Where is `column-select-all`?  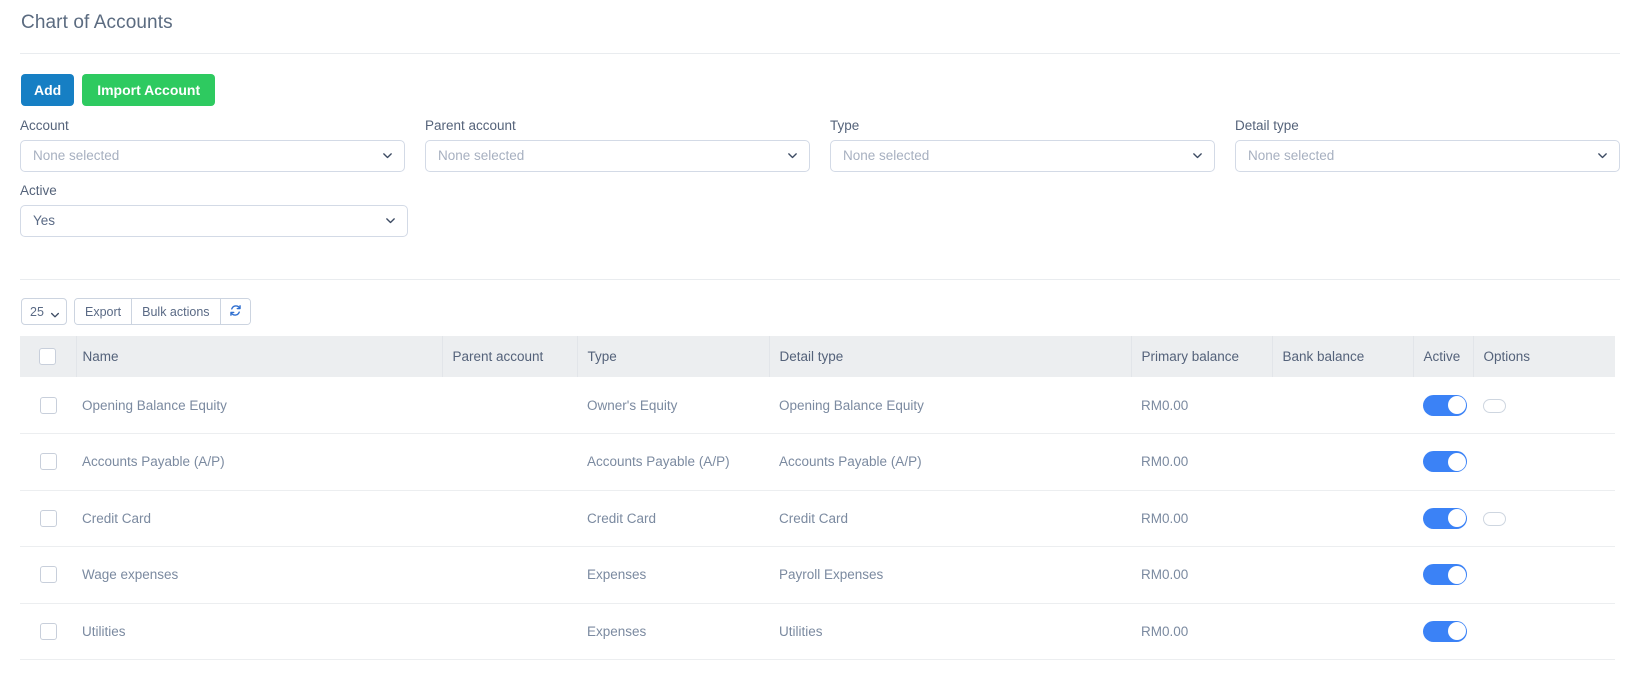 column-select-all is located at coordinates (48, 356).